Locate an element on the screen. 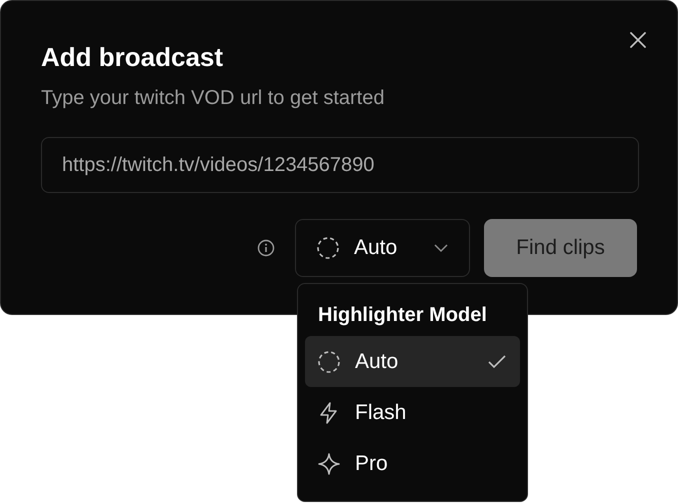 This screenshot has height=503, width=678. dialog-subtitle: Type your twitch VOD url to get started is located at coordinates (213, 98).